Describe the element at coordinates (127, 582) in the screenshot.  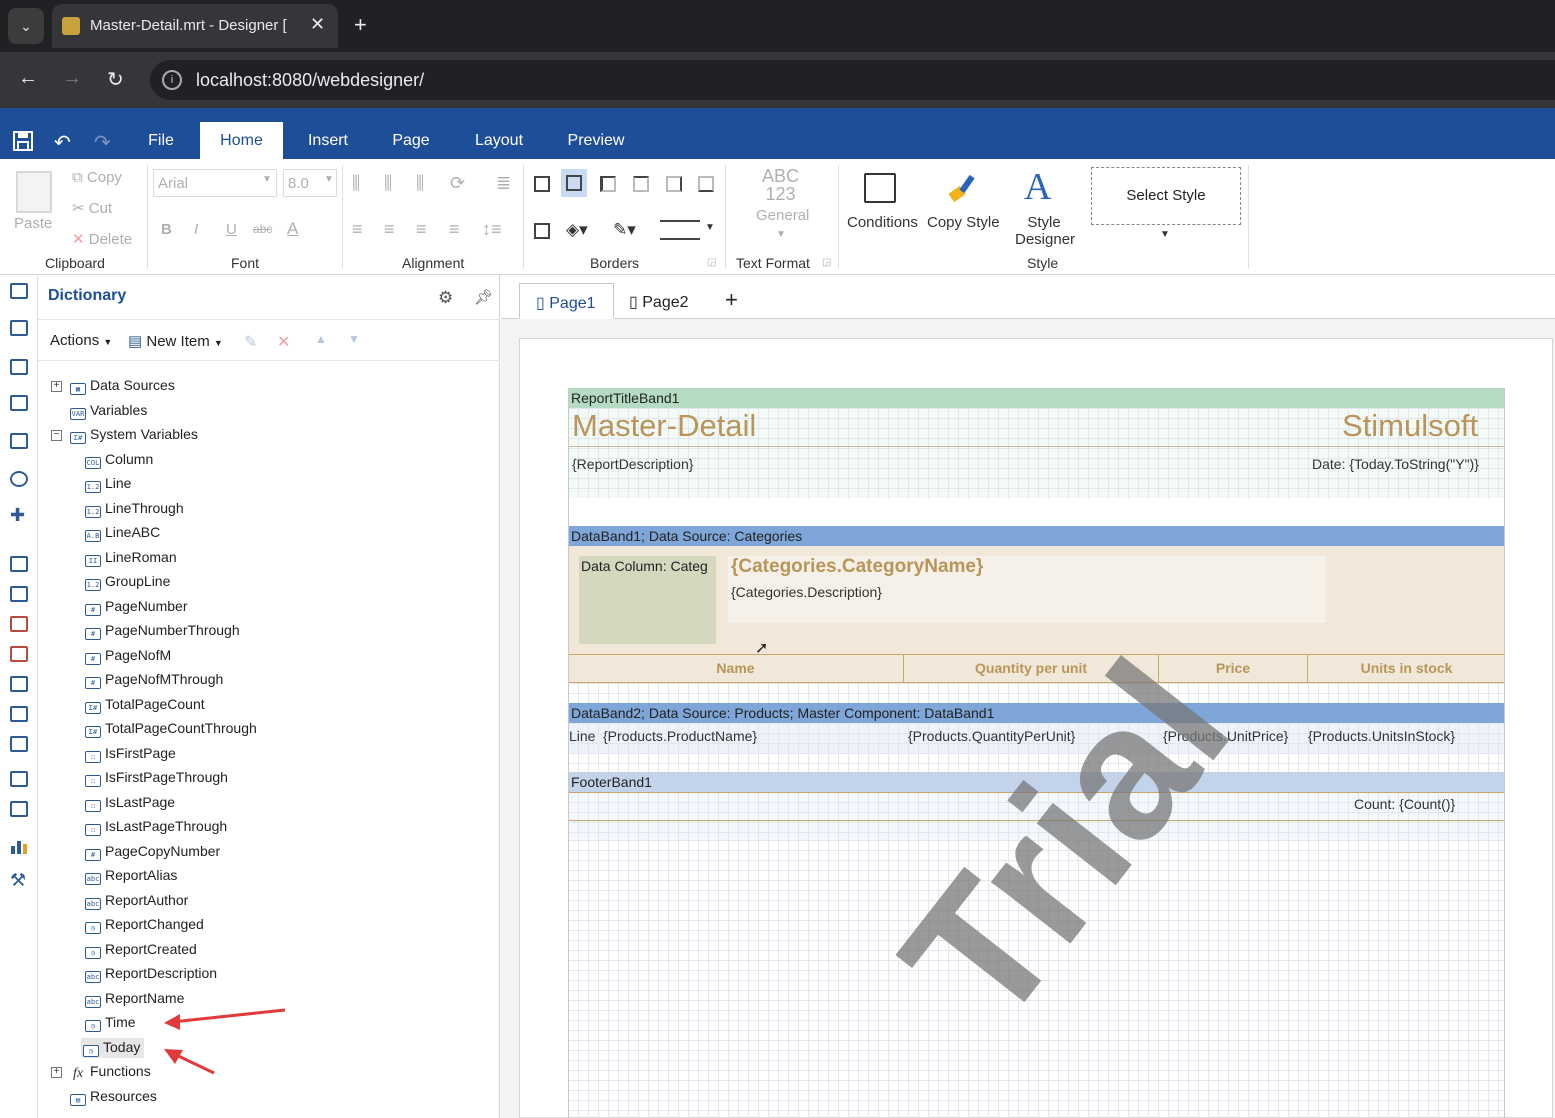
I see `tree-item-groupline: 1.2 GroupLine` at that location.